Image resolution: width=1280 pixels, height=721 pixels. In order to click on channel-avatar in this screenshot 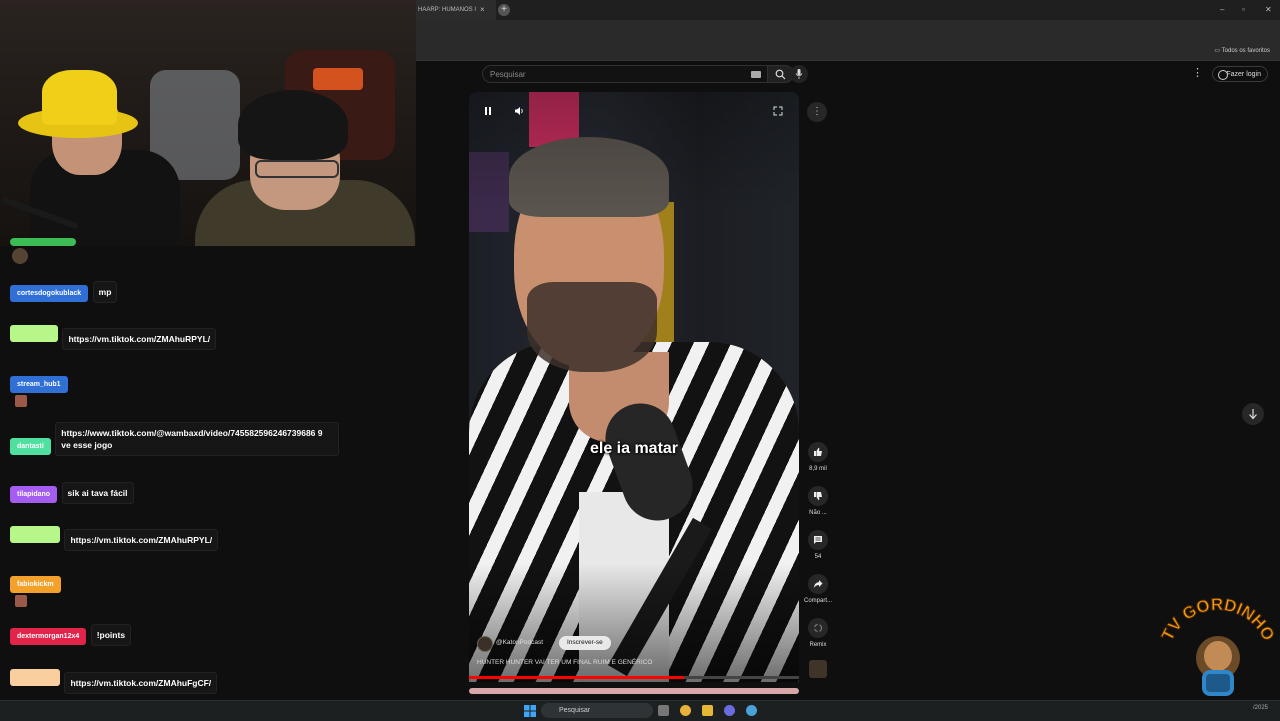, I will do `click(485, 644)`.